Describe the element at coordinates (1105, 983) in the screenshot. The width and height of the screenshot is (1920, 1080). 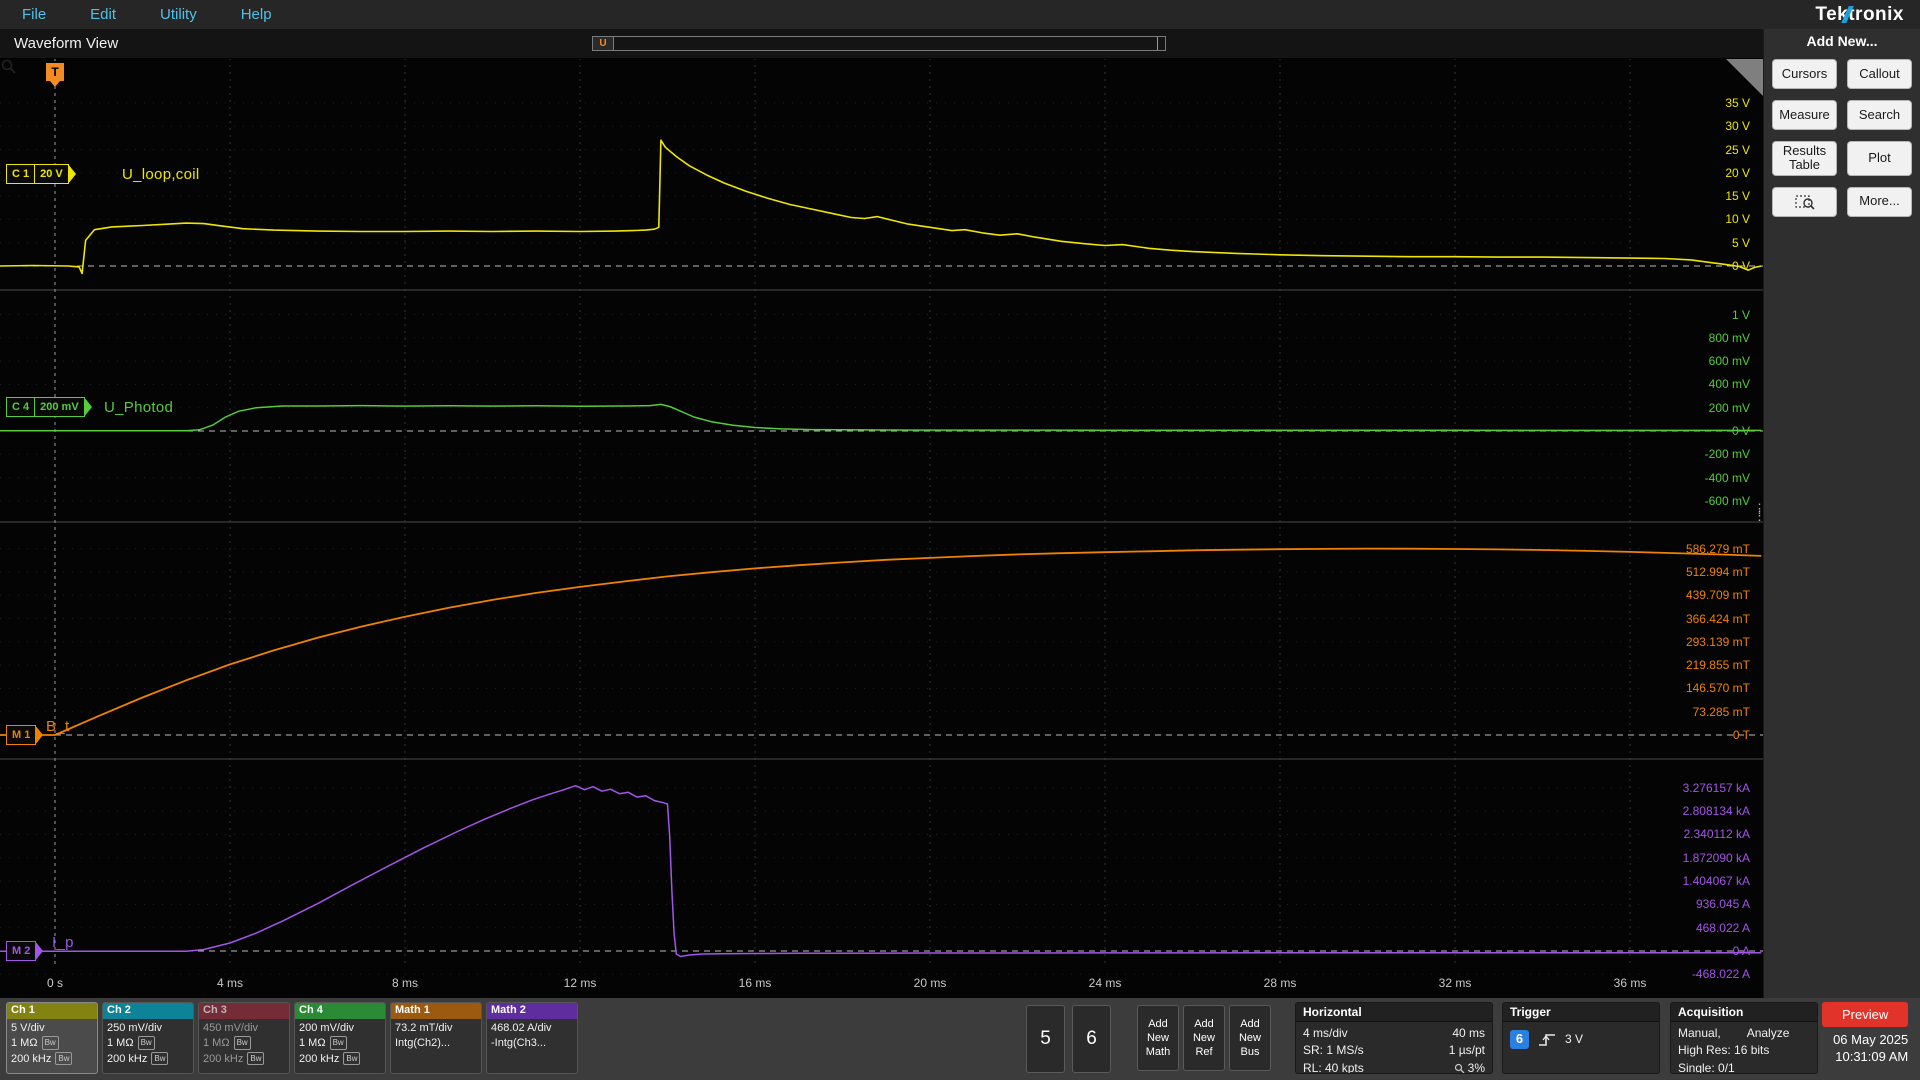
I see `x-axis-label: 24 ms` at that location.